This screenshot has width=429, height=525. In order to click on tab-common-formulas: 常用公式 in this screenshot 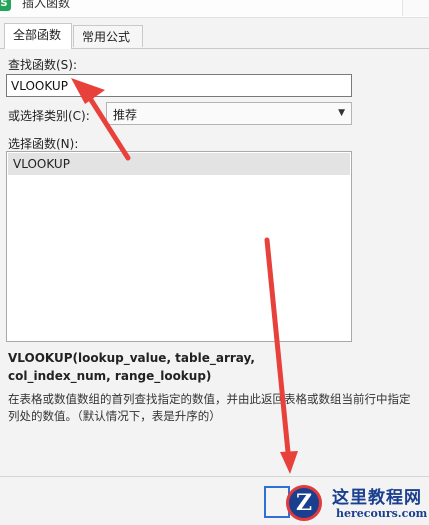, I will do `click(108, 36)`.